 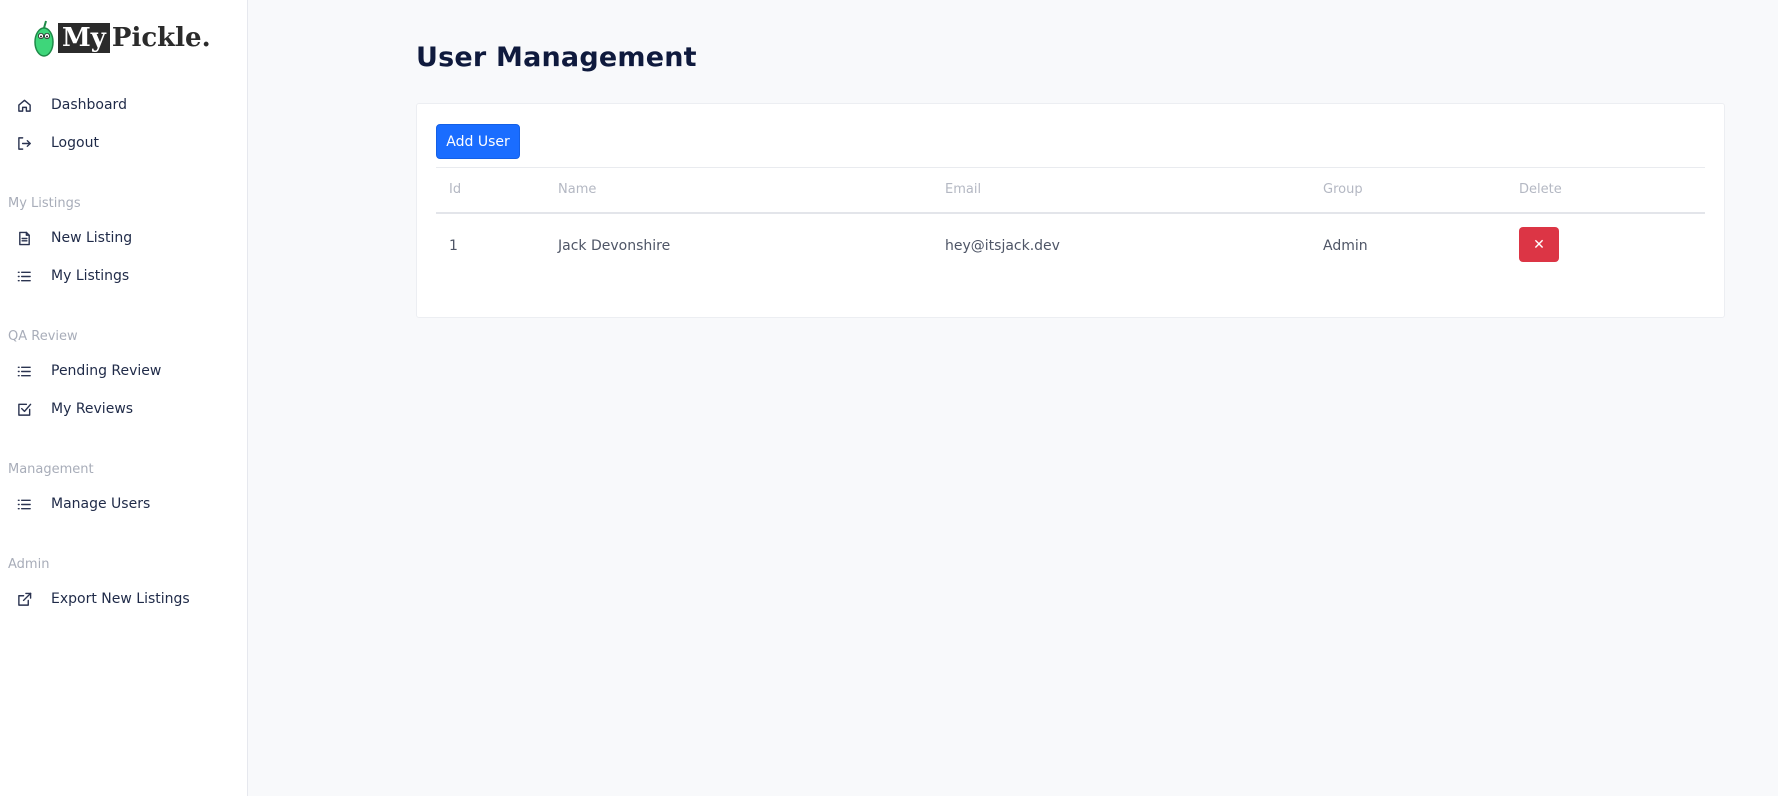 I want to click on sidebar-item-my-reviews: My Reviews, so click(x=124, y=409).